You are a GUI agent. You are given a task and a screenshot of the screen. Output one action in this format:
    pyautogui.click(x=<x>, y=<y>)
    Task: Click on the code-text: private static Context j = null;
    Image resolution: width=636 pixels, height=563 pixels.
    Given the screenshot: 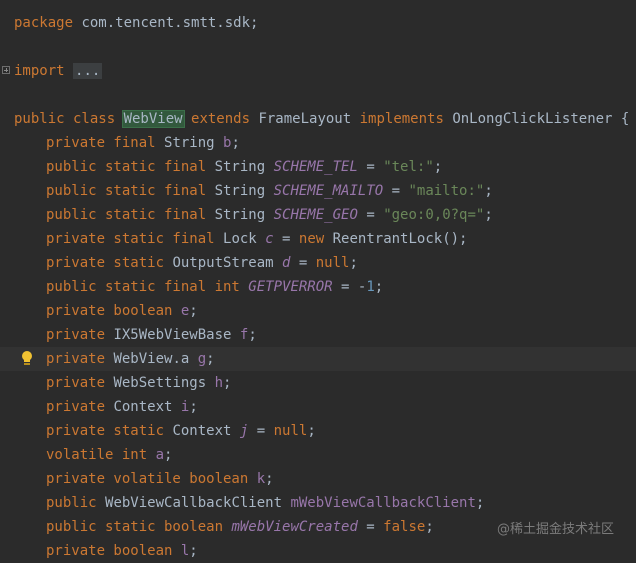 What is the action you would take?
    pyautogui.click(x=181, y=431)
    